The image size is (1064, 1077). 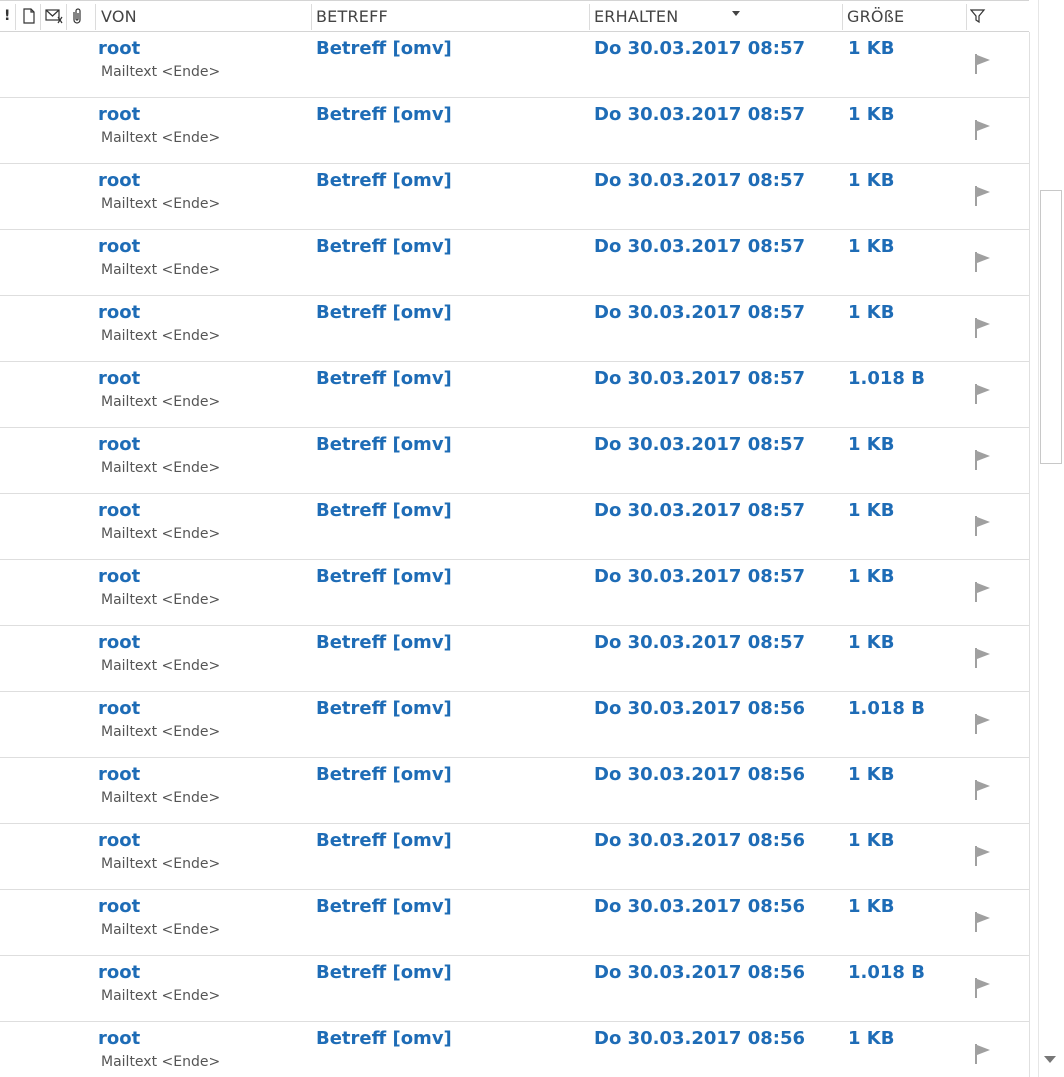 What do you see at coordinates (636, 17) in the screenshot?
I see `column-header-erhalten: ERHALTEN` at bounding box center [636, 17].